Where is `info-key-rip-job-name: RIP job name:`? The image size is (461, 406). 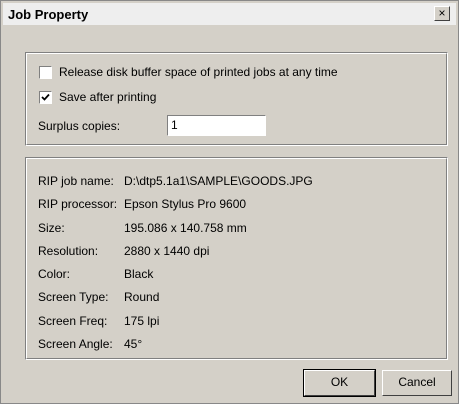
info-key-rip-job-name: RIP job name: is located at coordinates (76, 181).